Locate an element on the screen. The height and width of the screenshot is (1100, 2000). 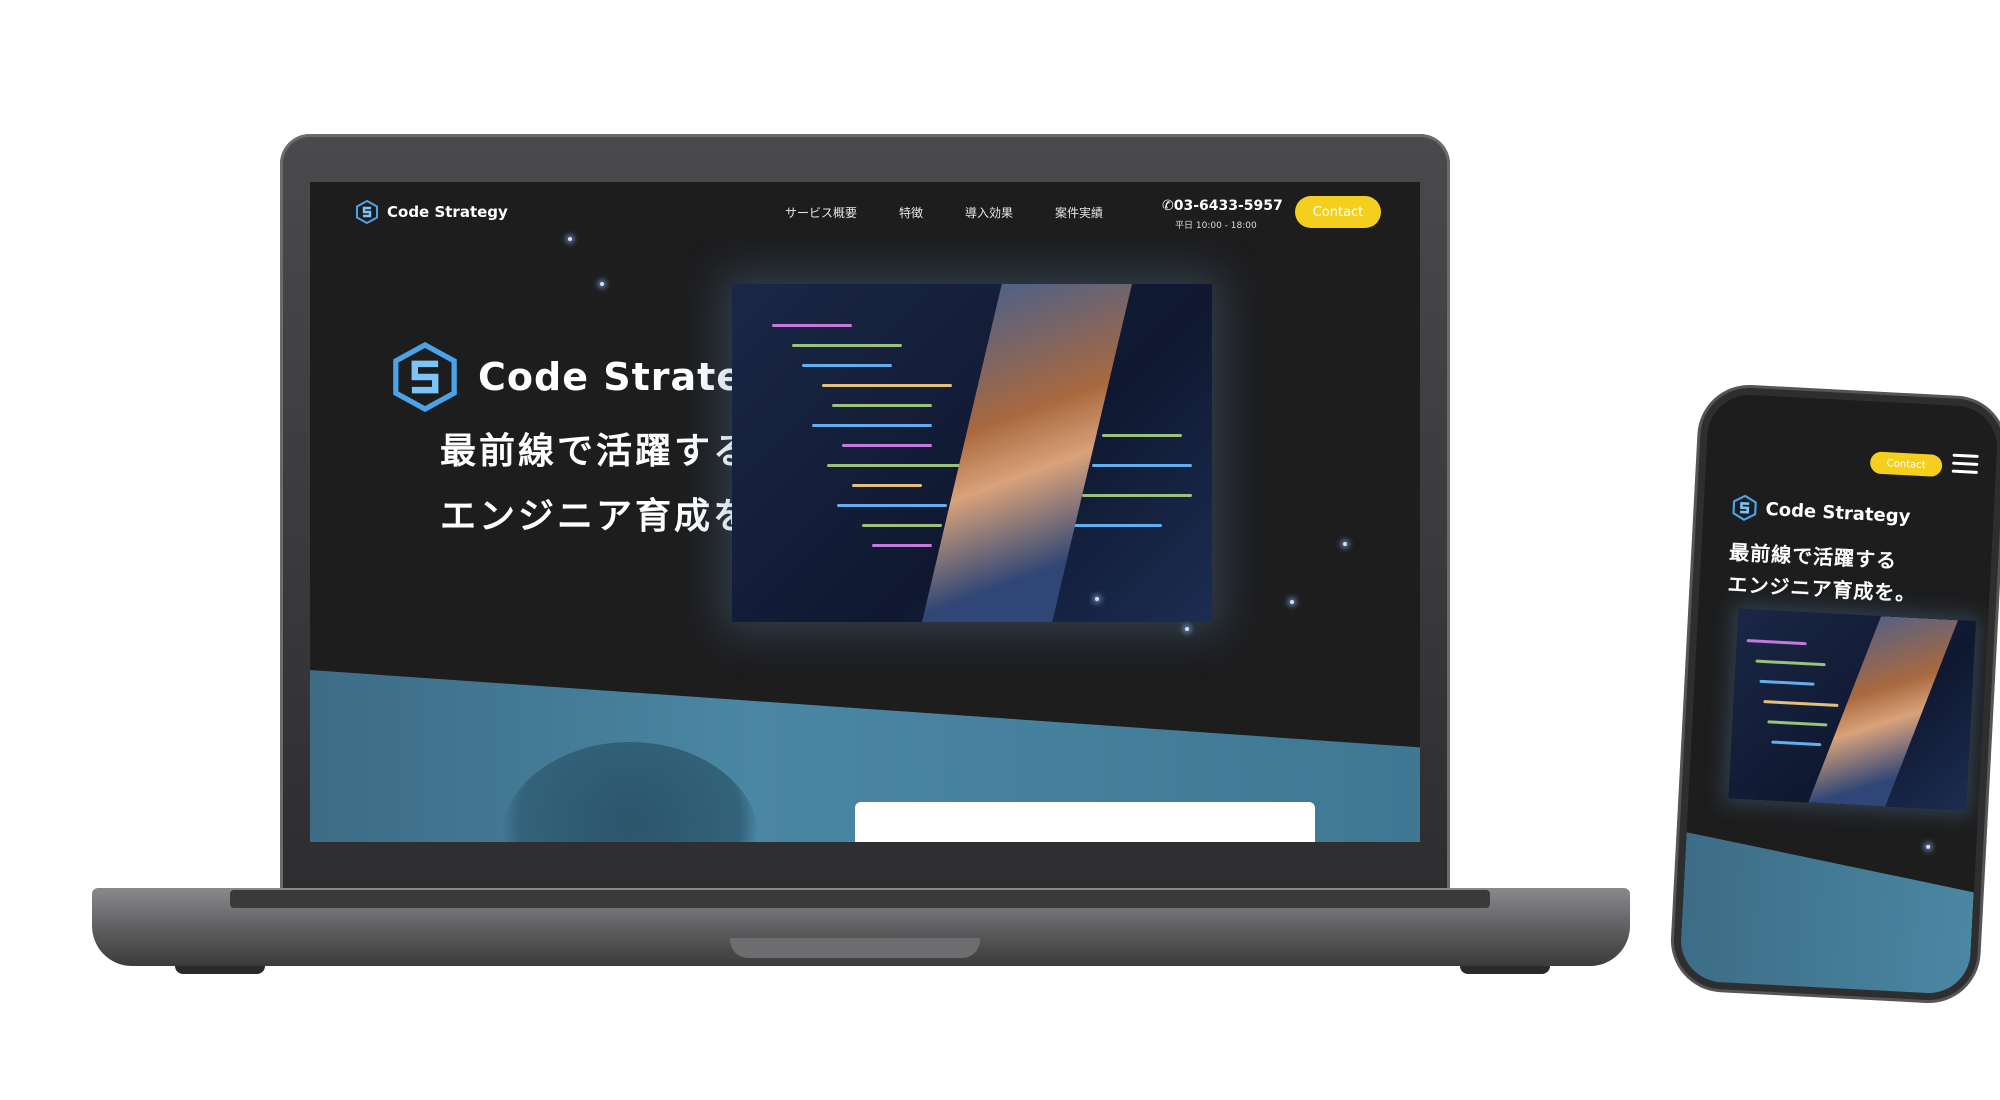
laptop-trackpad-notch is located at coordinates (855, 948).